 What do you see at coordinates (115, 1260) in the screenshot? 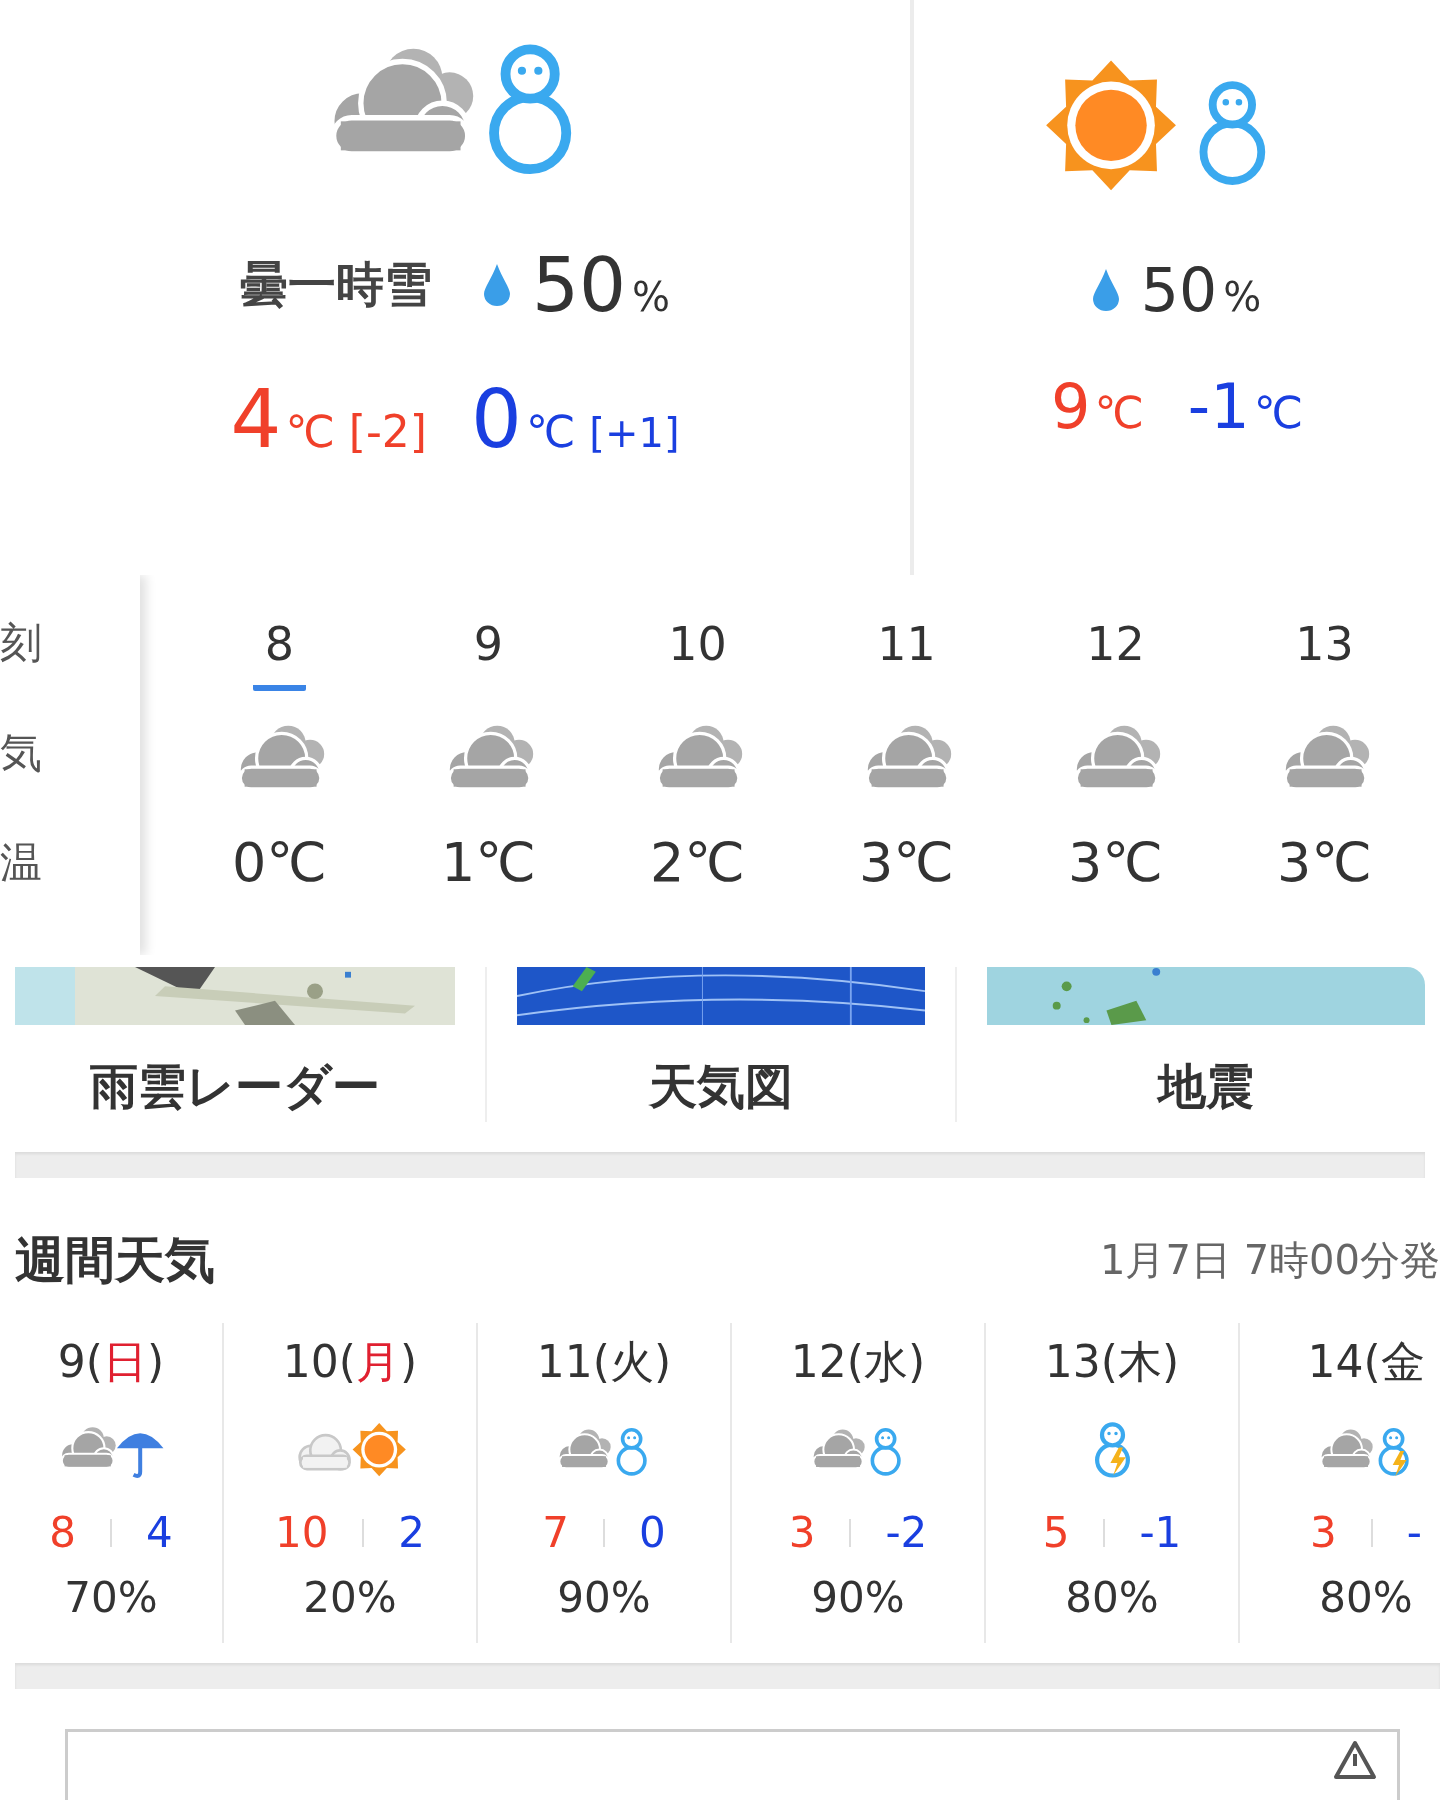
I see `section-title: 週間天気` at bounding box center [115, 1260].